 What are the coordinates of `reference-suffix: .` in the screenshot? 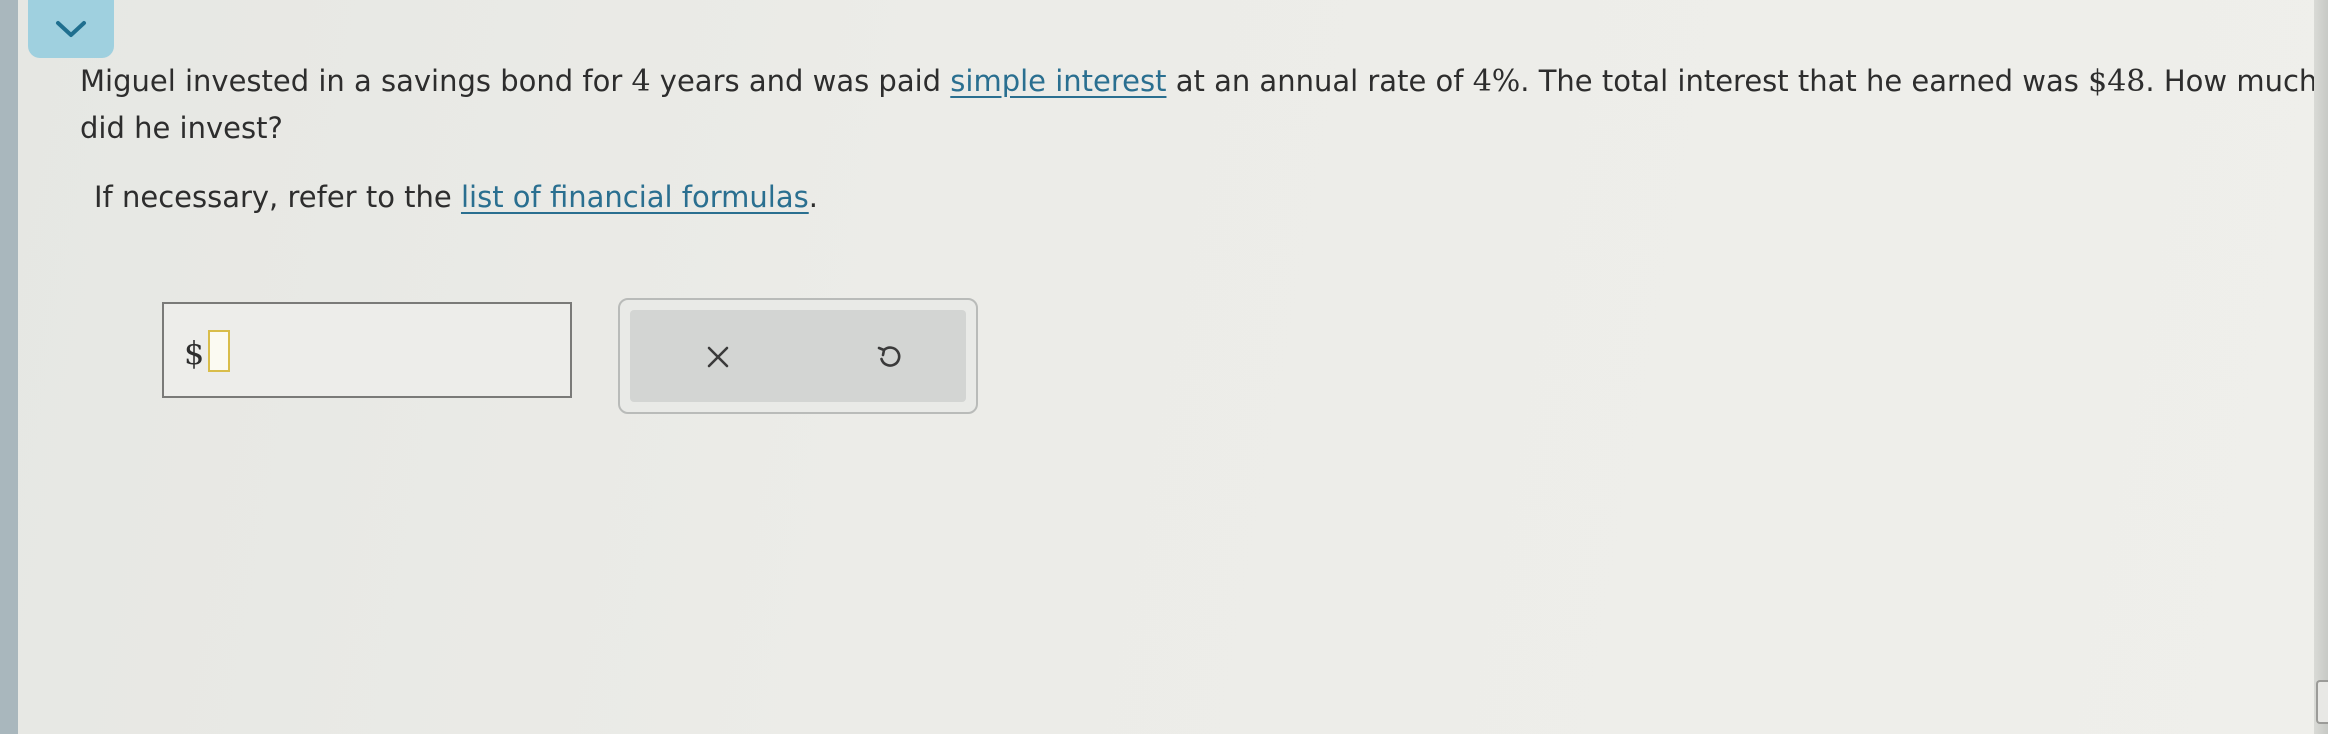 It's located at (813, 197).